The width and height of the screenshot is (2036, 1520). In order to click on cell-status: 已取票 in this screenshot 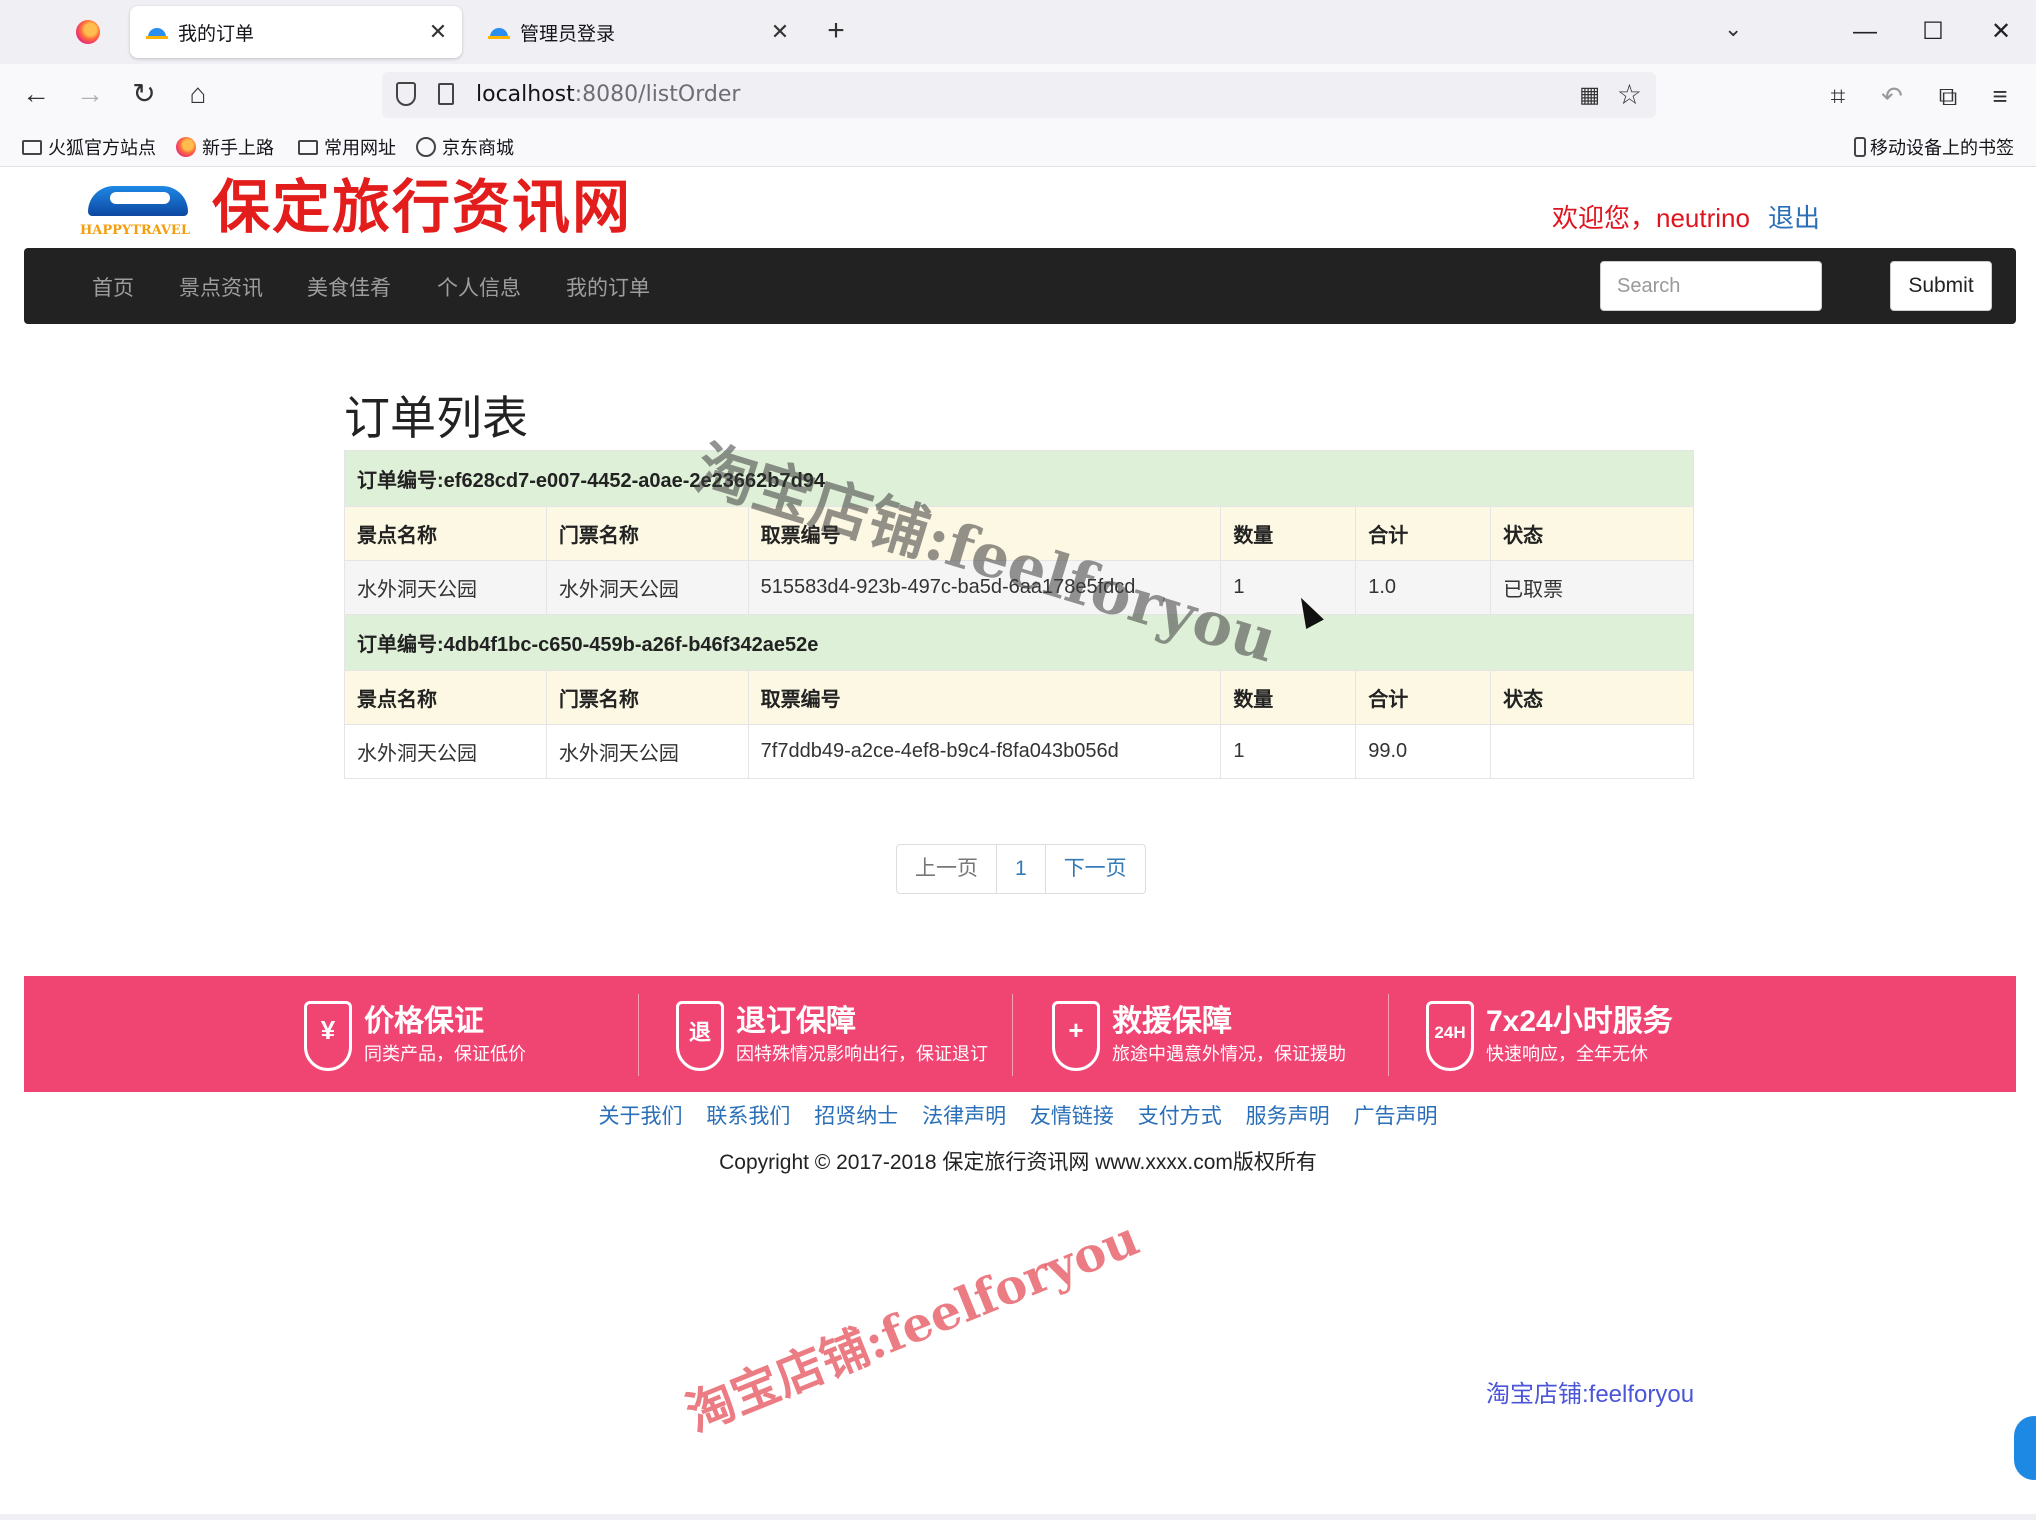, I will do `click(1592, 587)`.